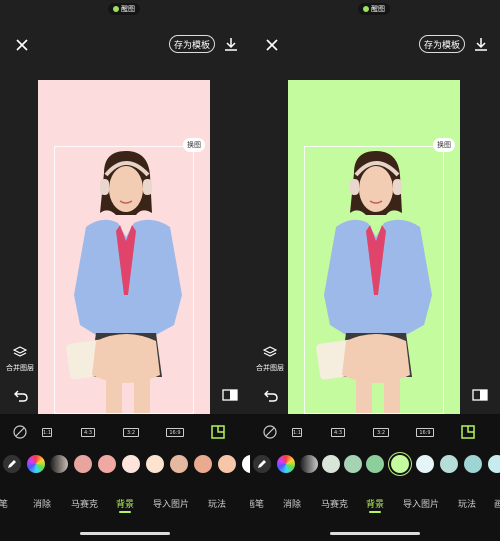 The image size is (500, 541). I want to click on tab-brush-next: 画笔, so click(497, 503).